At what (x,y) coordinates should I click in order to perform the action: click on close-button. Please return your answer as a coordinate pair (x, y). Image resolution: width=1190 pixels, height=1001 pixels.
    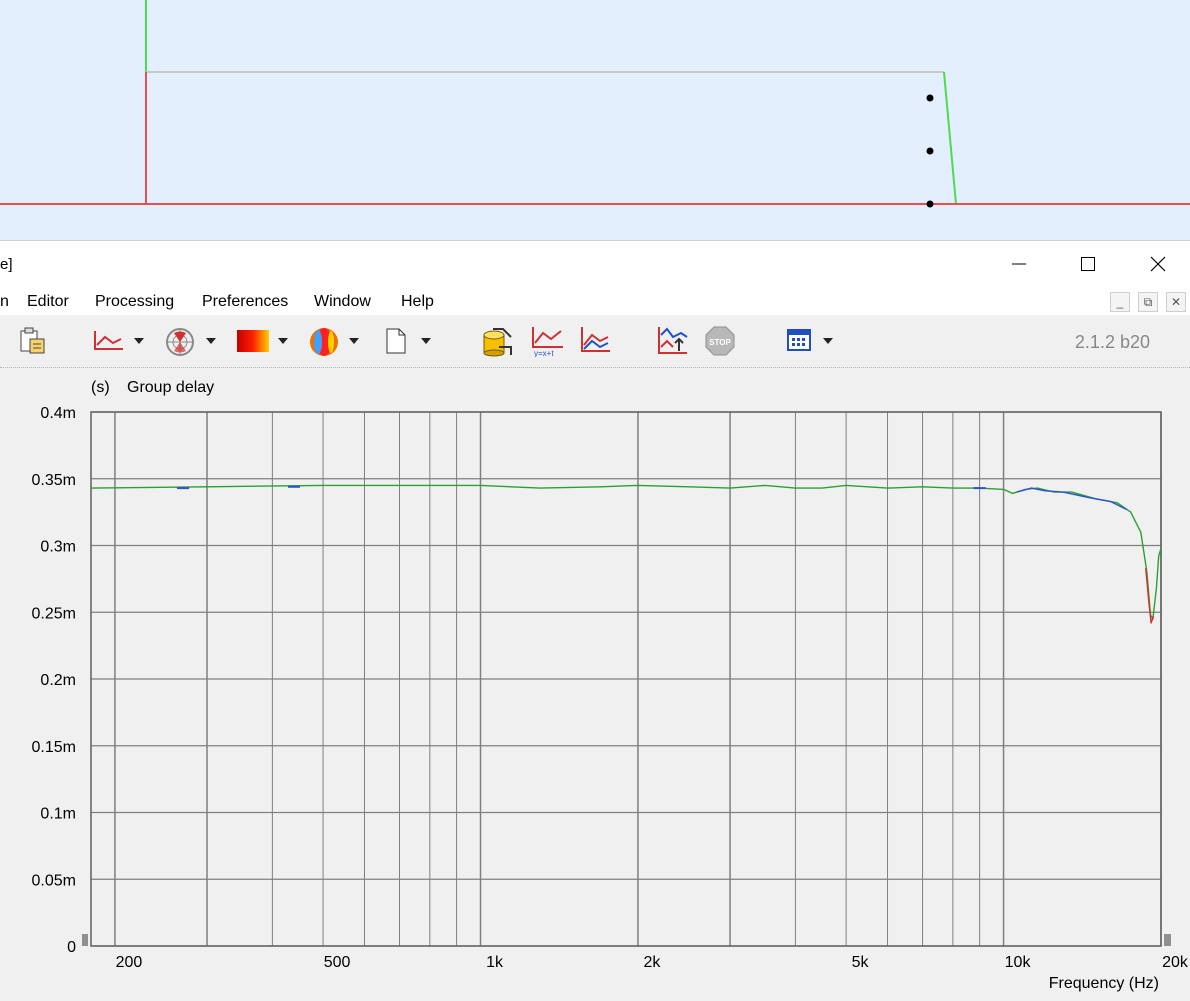
    Looking at the image, I should click on (1158, 264).